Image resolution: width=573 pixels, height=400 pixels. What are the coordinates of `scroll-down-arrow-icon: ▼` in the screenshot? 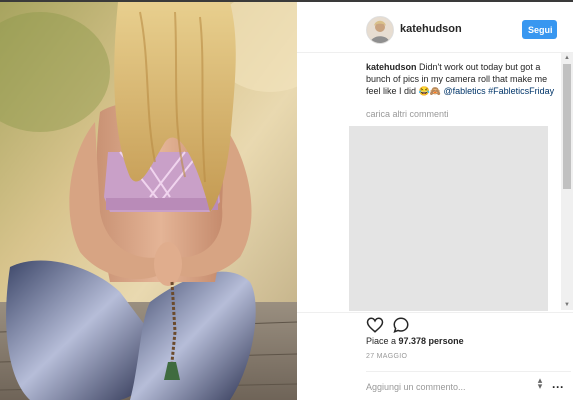 It's located at (567, 305).